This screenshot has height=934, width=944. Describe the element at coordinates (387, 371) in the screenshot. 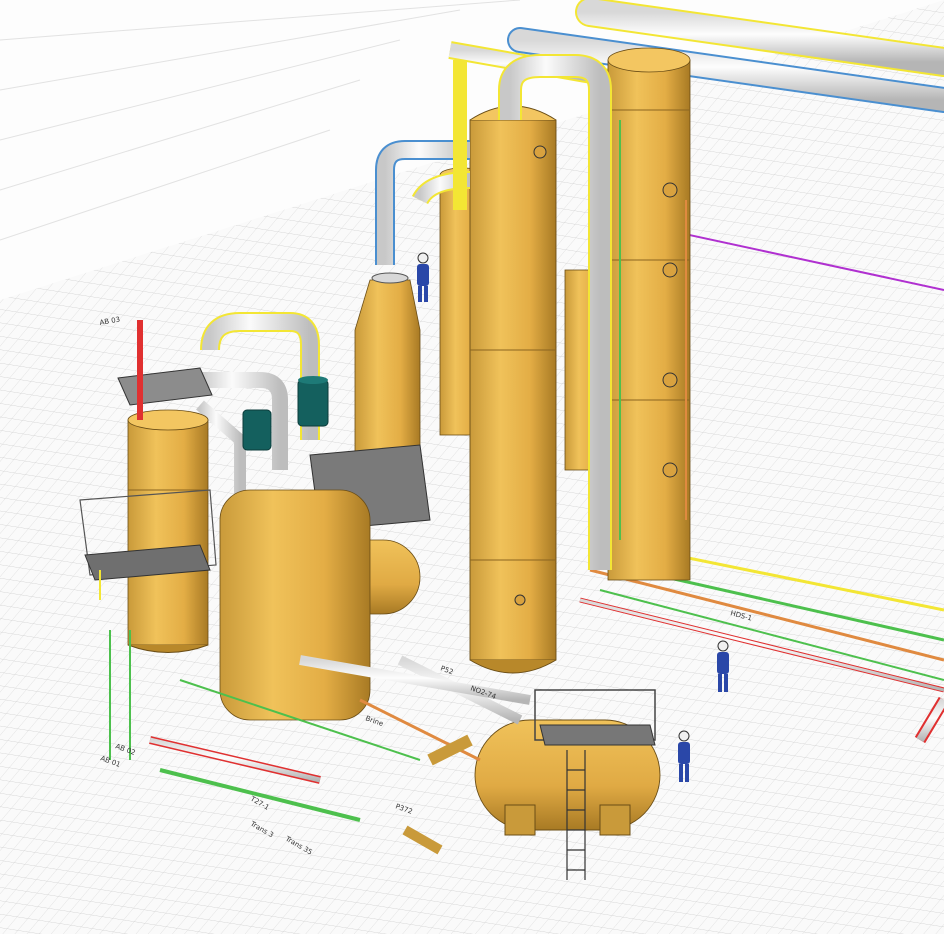

I see `flash-drum` at that location.